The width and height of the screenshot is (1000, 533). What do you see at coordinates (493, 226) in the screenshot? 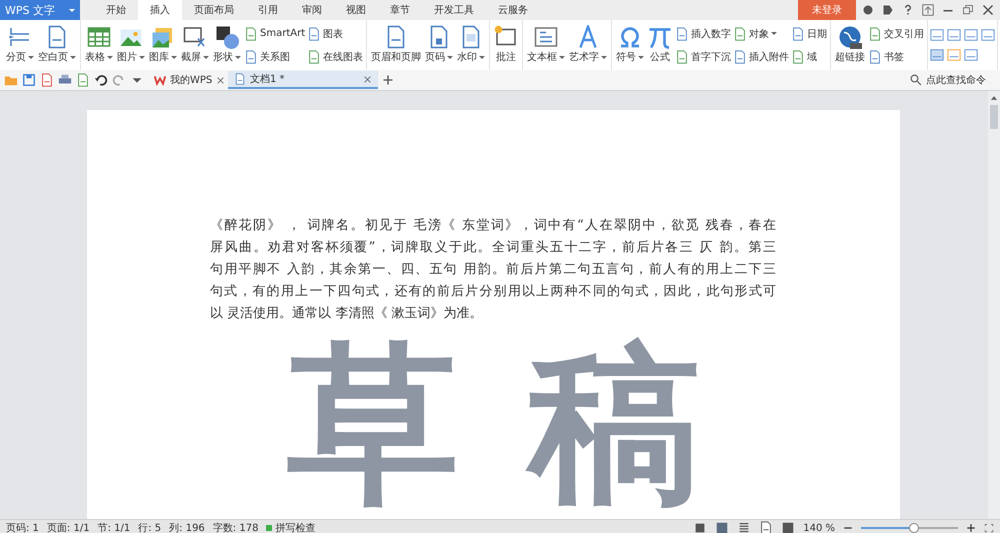
I see `document-text-line: 《醉花阴》 ， 词牌名。初见于 毛滂《 东堂词》，词中有“人在翠阴中，欲觅 残春，春在` at bounding box center [493, 226].